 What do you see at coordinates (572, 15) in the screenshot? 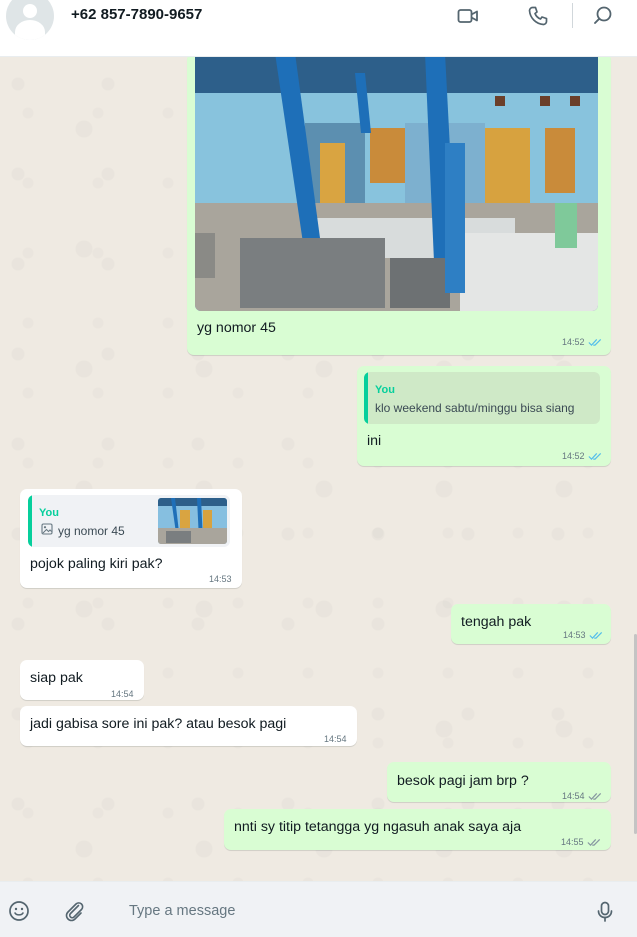
I see `header-divider` at bounding box center [572, 15].